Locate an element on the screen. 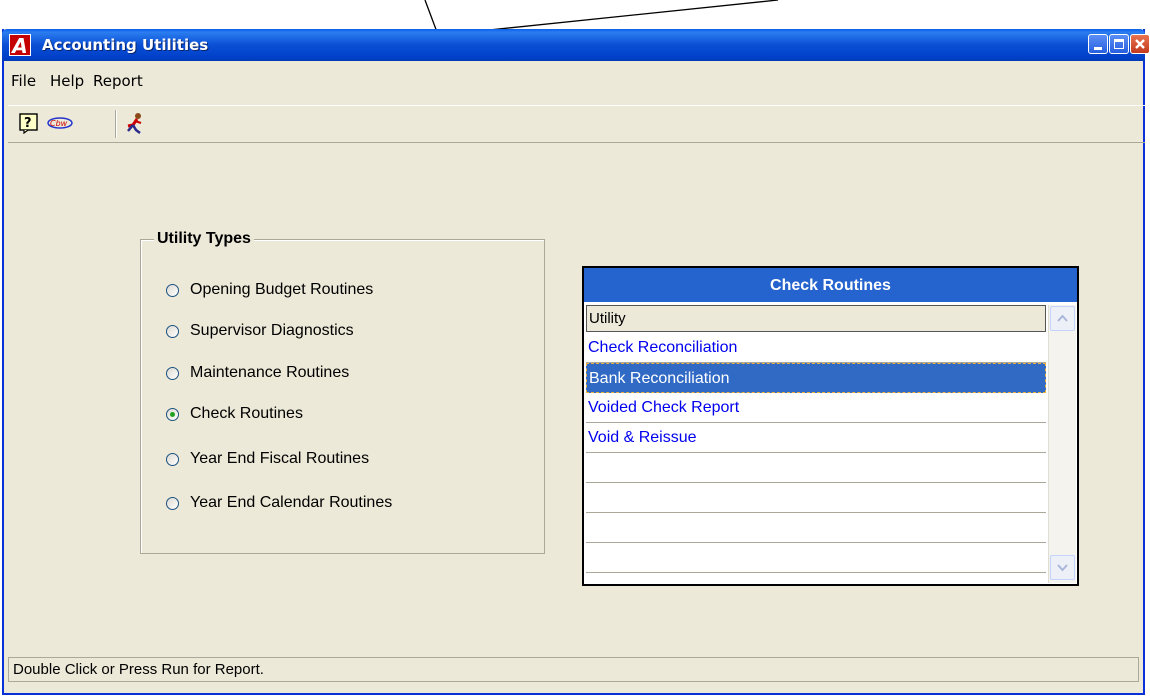 The width and height of the screenshot is (1150, 700). logo-icon: Cbw is located at coordinates (60, 123).